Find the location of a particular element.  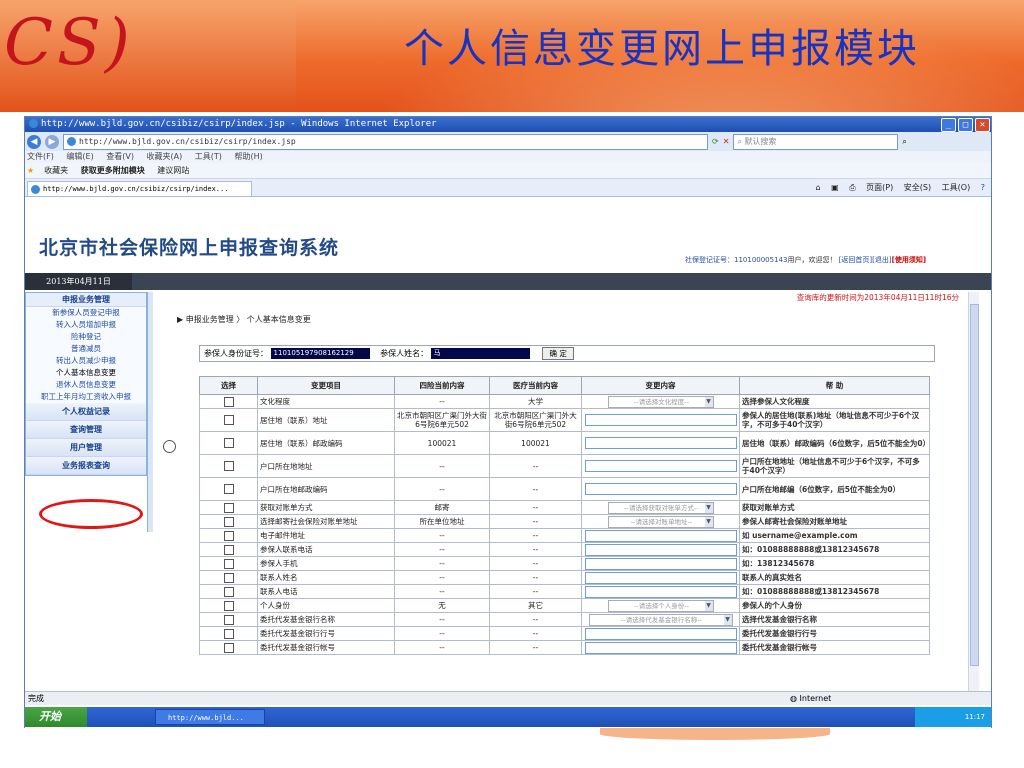

menu-help: 帮助(H) is located at coordinates (248, 156).